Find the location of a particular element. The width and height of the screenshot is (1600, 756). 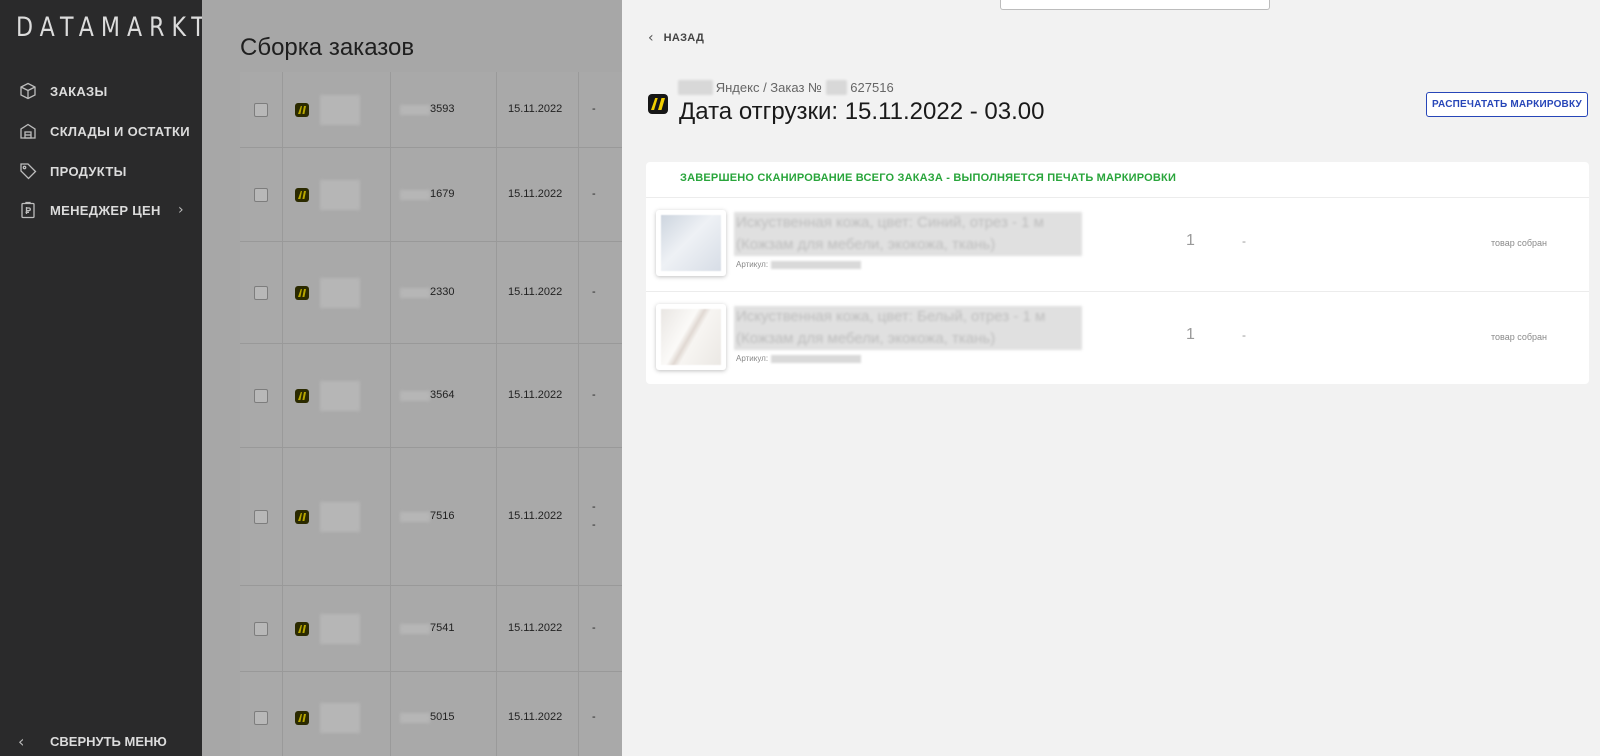

table-row: 3593 15.11.2022 - is located at coordinates (440, 110).